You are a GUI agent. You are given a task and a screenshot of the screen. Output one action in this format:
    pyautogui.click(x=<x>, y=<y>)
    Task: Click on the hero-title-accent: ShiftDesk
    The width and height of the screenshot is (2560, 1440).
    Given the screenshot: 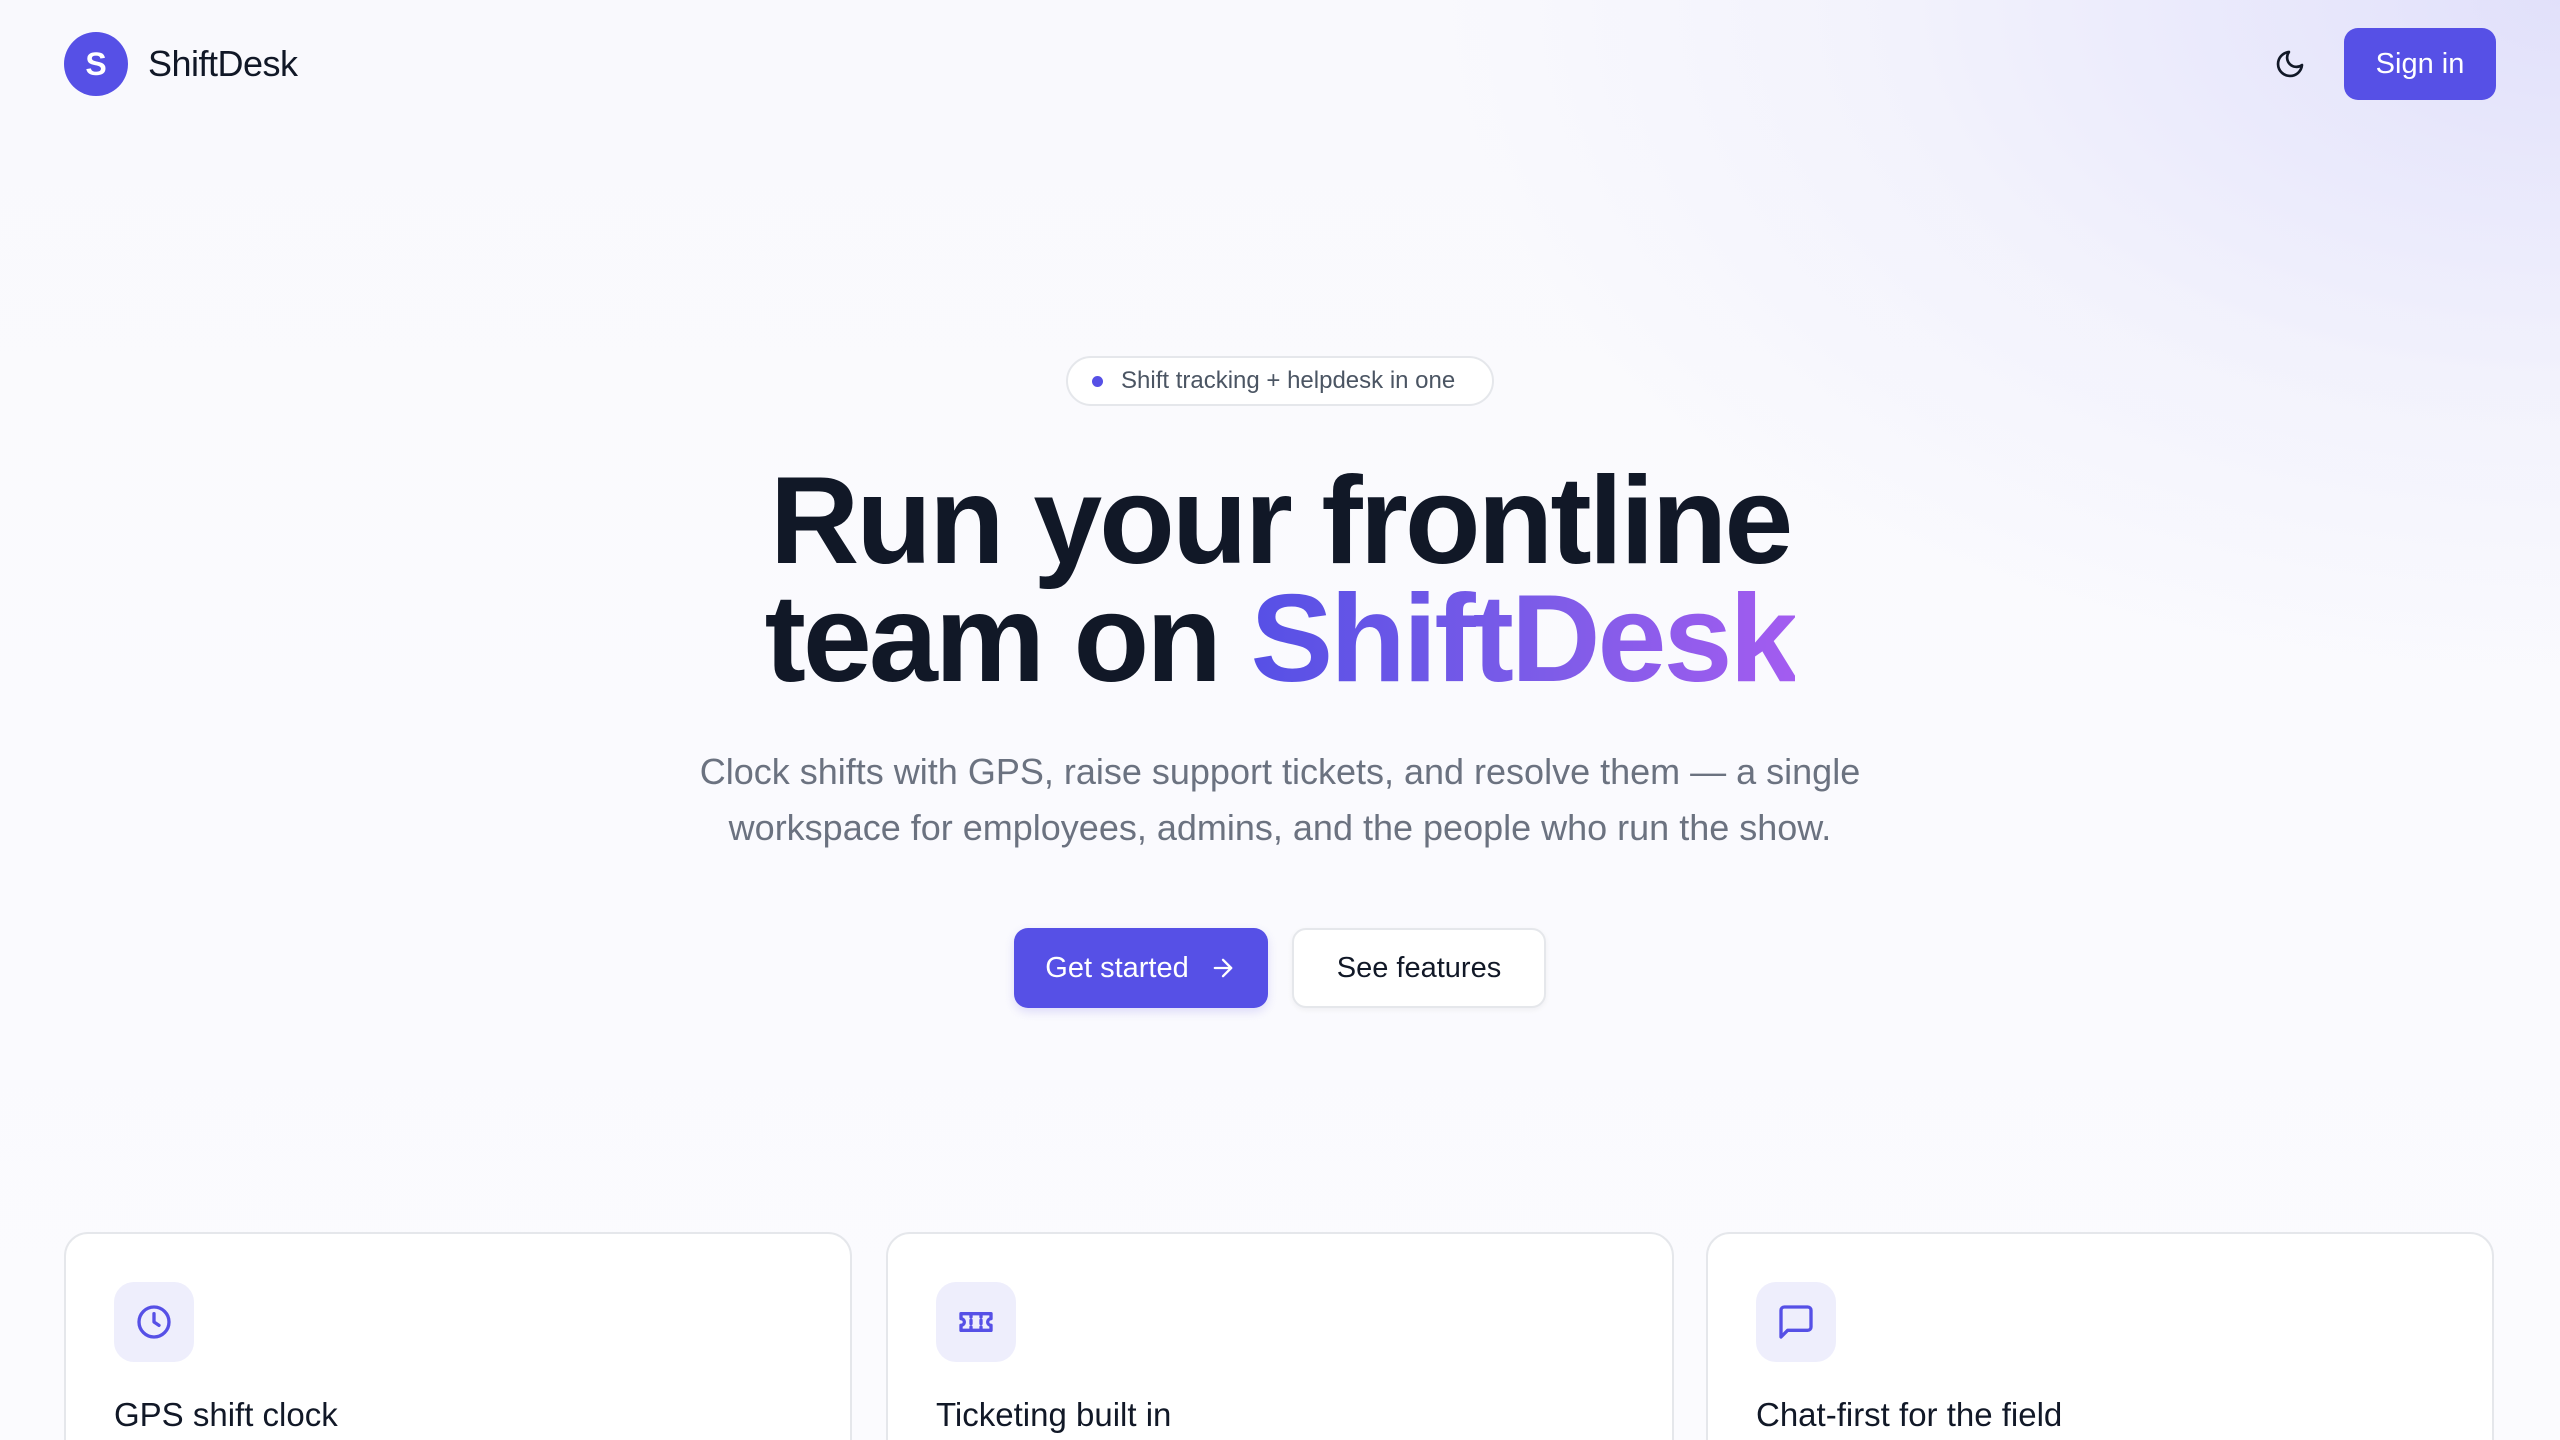 What is the action you would take?
    pyautogui.click(x=1524, y=639)
    